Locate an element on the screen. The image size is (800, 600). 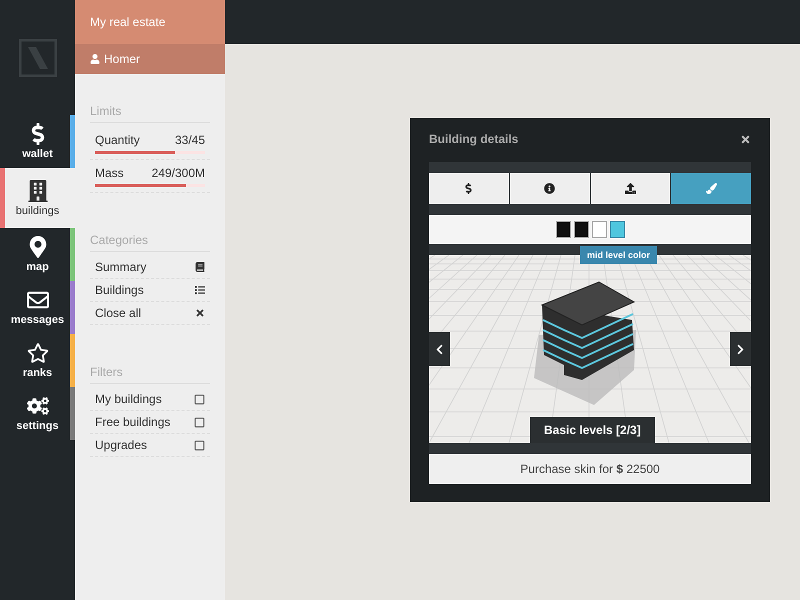
book-icon is located at coordinates (200, 267).